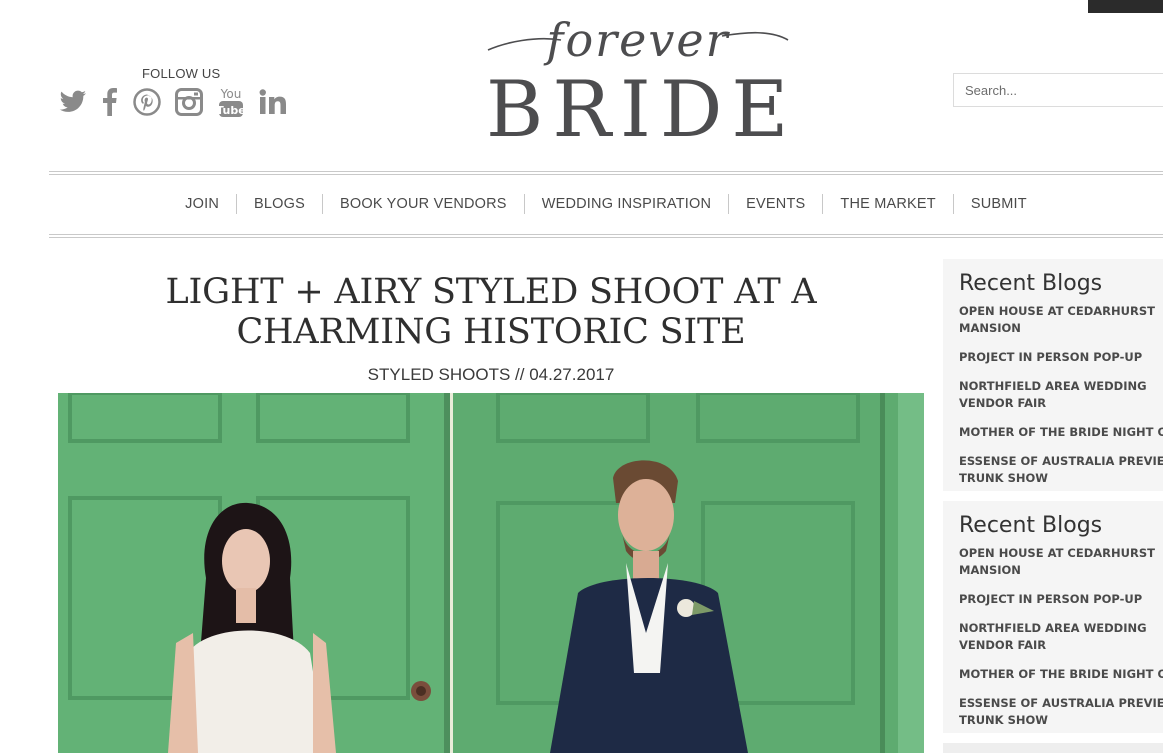  What do you see at coordinates (887, 204) in the screenshot?
I see `nav-item-the-market: THE MARKET` at bounding box center [887, 204].